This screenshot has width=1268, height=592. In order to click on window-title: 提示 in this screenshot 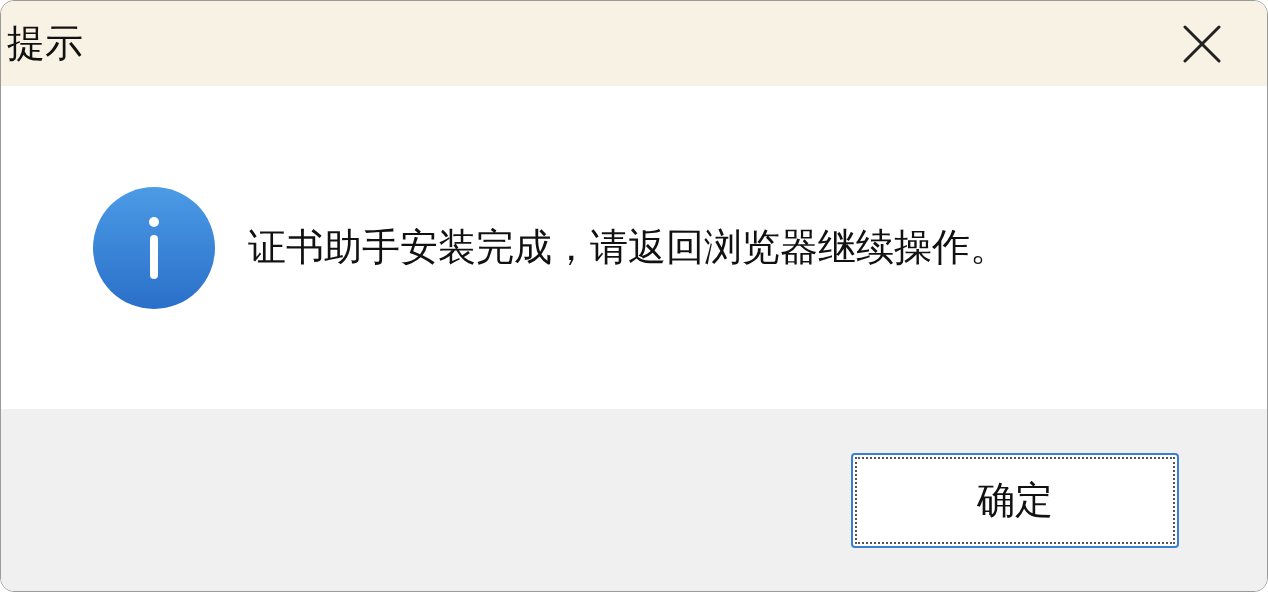, I will do `click(45, 43)`.